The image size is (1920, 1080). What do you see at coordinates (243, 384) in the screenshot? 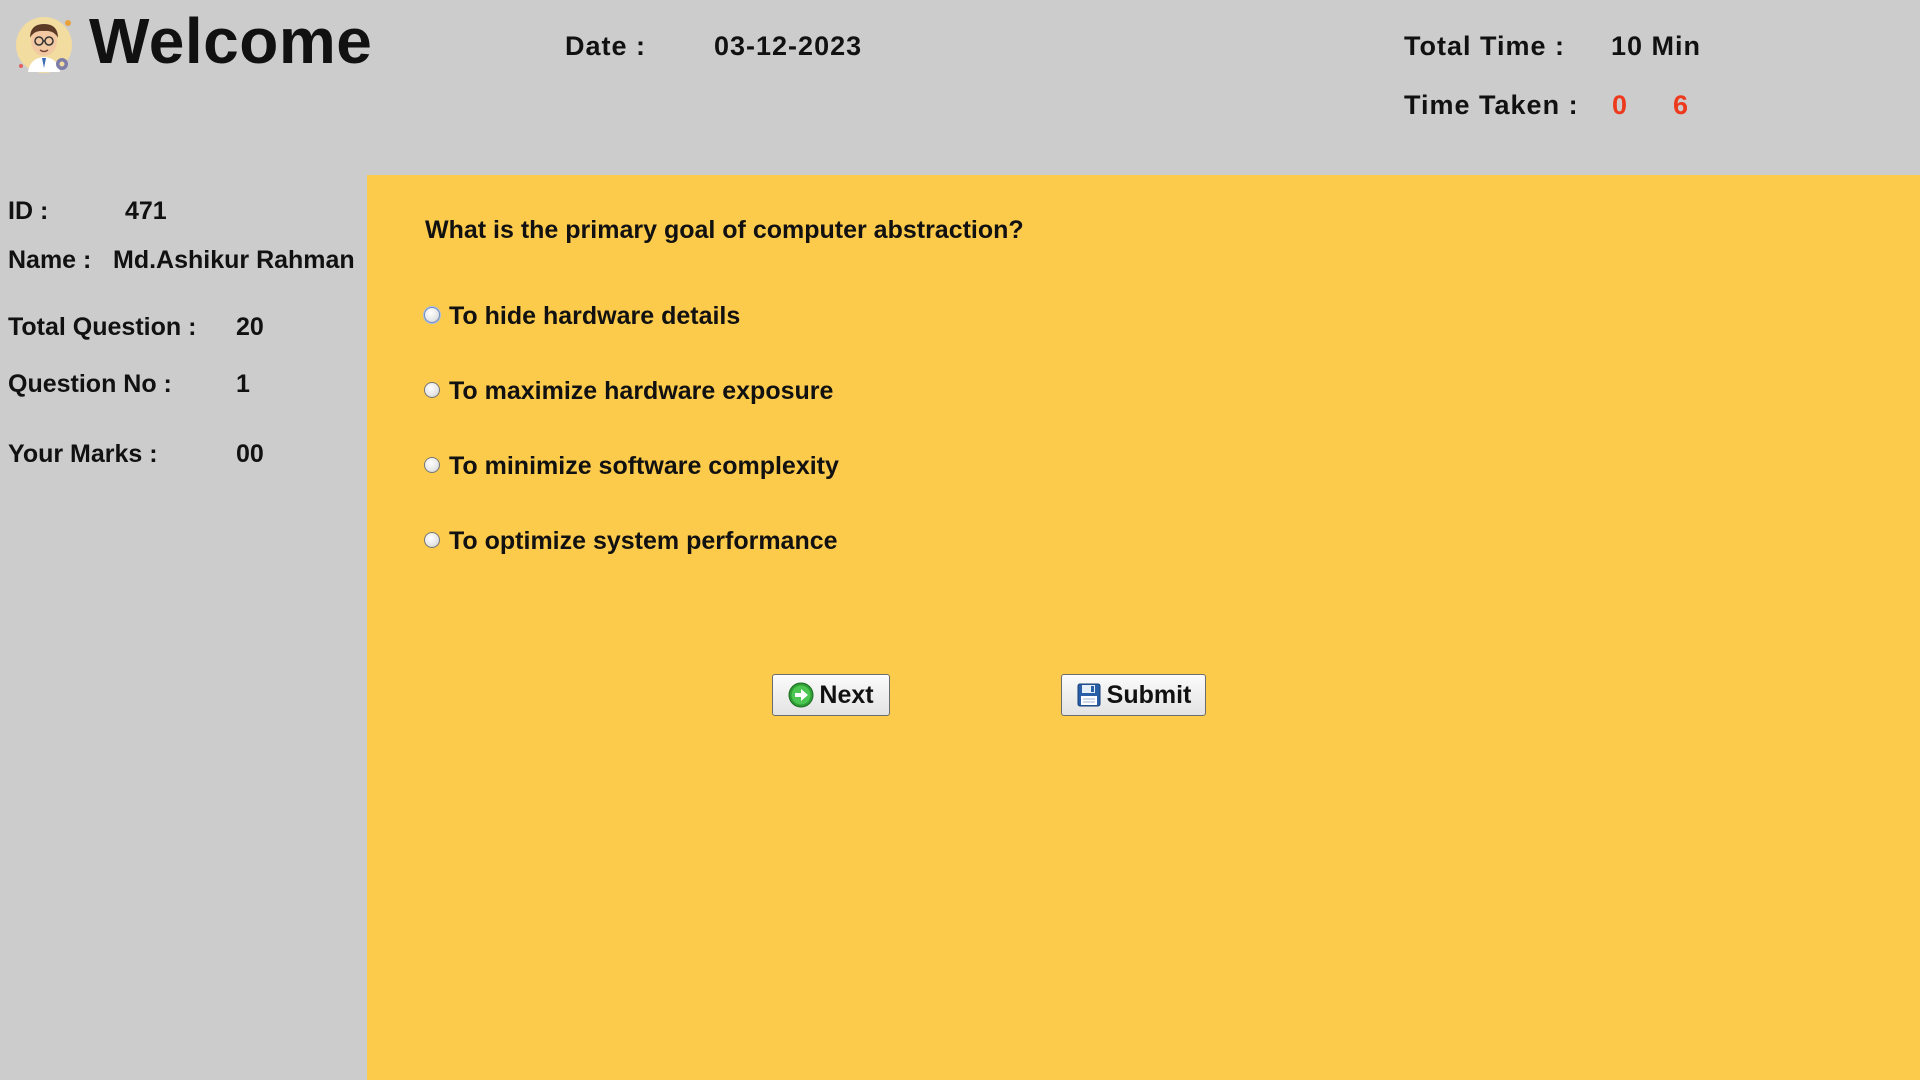
I see `question-number-value: 1` at bounding box center [243, 384].